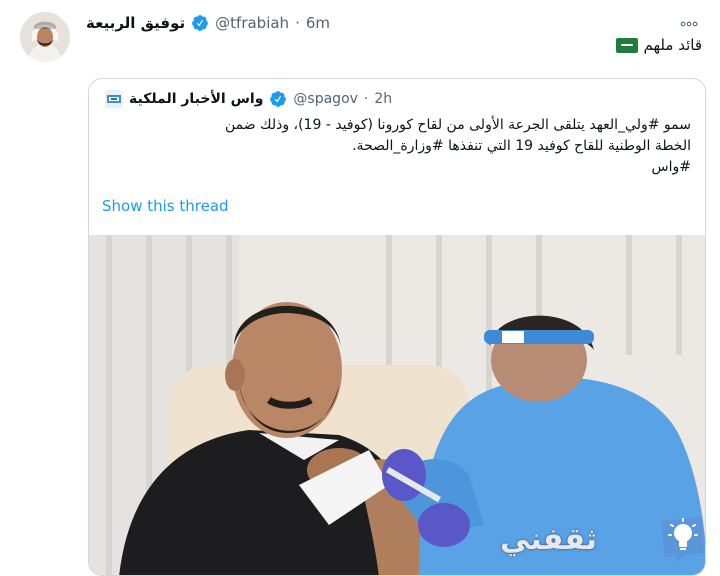 The image size is (720, 576). I want to click on quoted-author-avatar, so click(114, 99).